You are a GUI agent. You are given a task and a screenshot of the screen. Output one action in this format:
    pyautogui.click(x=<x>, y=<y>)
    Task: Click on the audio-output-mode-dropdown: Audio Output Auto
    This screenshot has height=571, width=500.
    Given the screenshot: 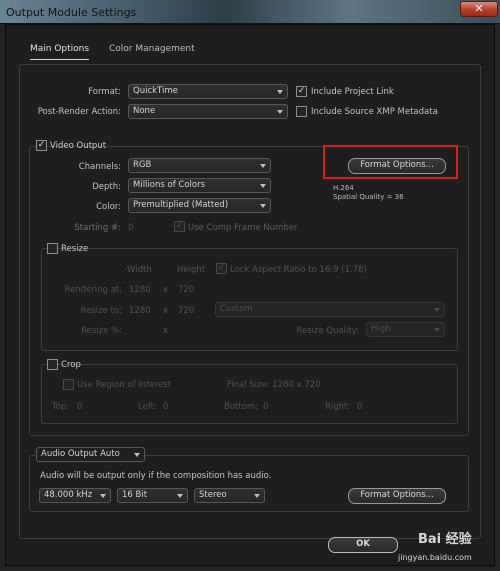 What is the action you would take?
    pyautogui.click(x=90, y=454)
    